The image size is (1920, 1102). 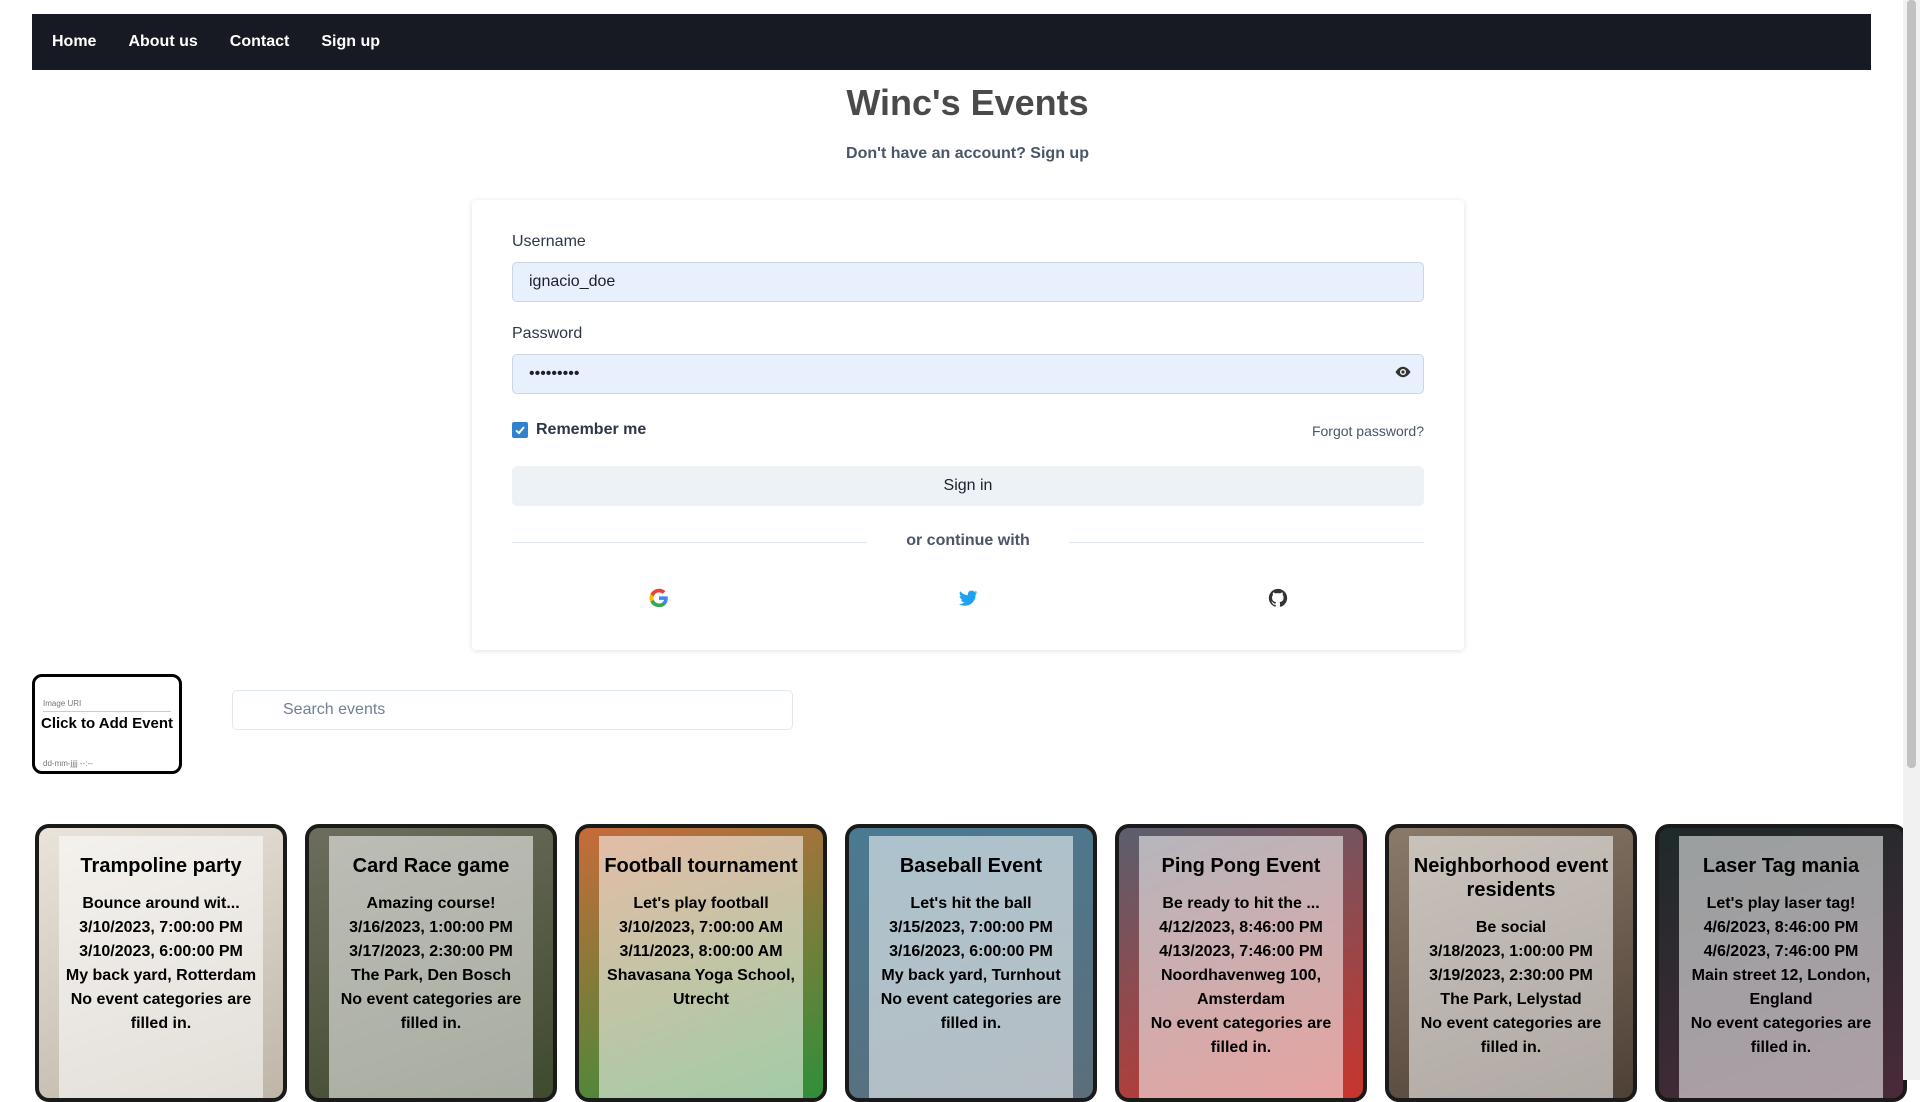 What do you see at coordinates (74, 42) in the screenshot?
I see `nav-home-link: Home` at bounding box center [74, 42].